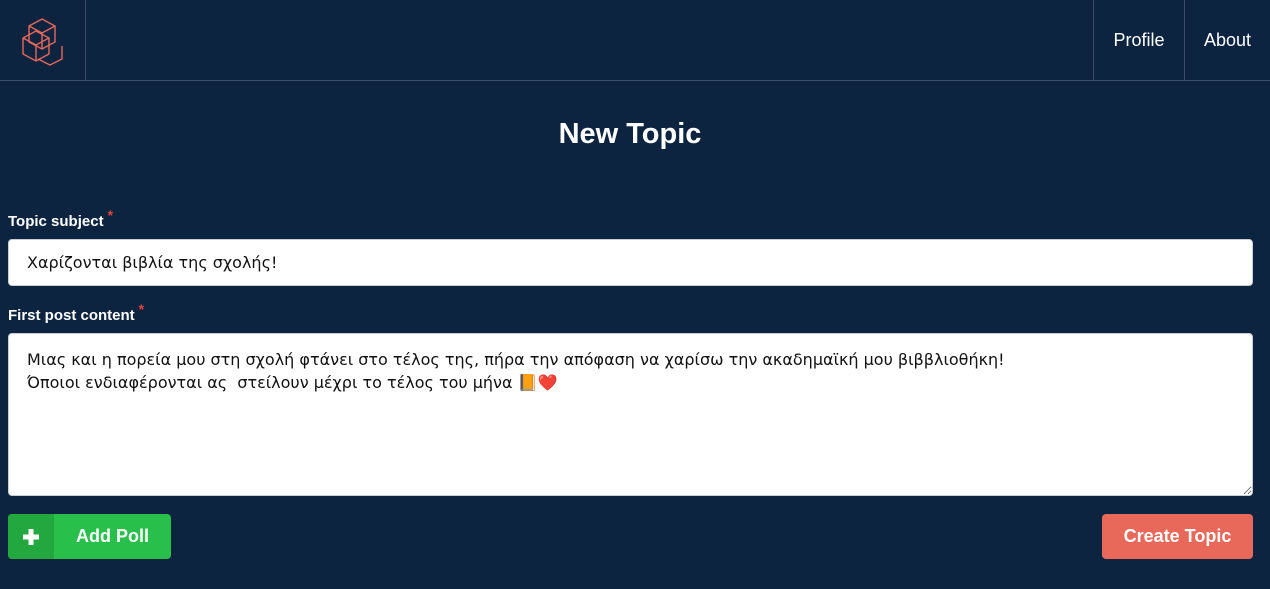  Describe the element at coordinates (630, 262) in the screenshot. I see `topic-subject-input` at that location.